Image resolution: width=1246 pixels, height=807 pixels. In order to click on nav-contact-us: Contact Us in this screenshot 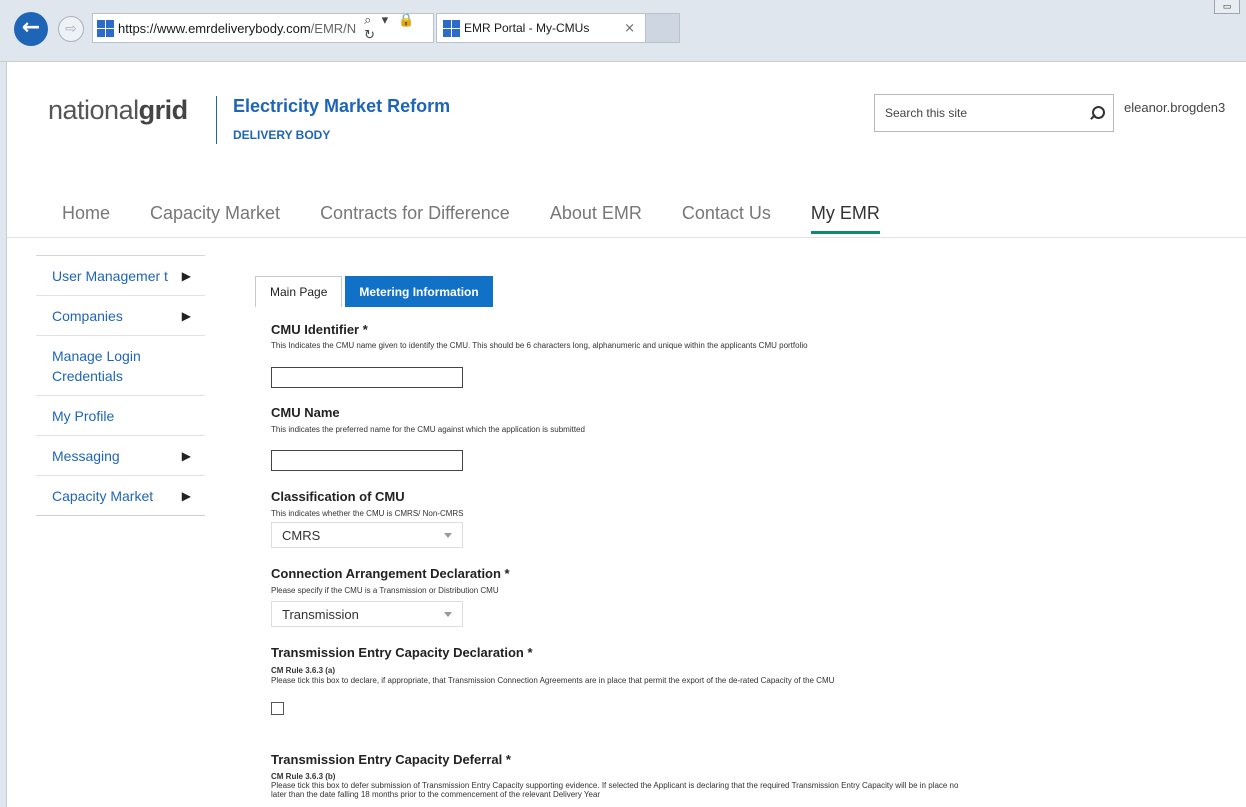, I will do `click(726, 218)`.